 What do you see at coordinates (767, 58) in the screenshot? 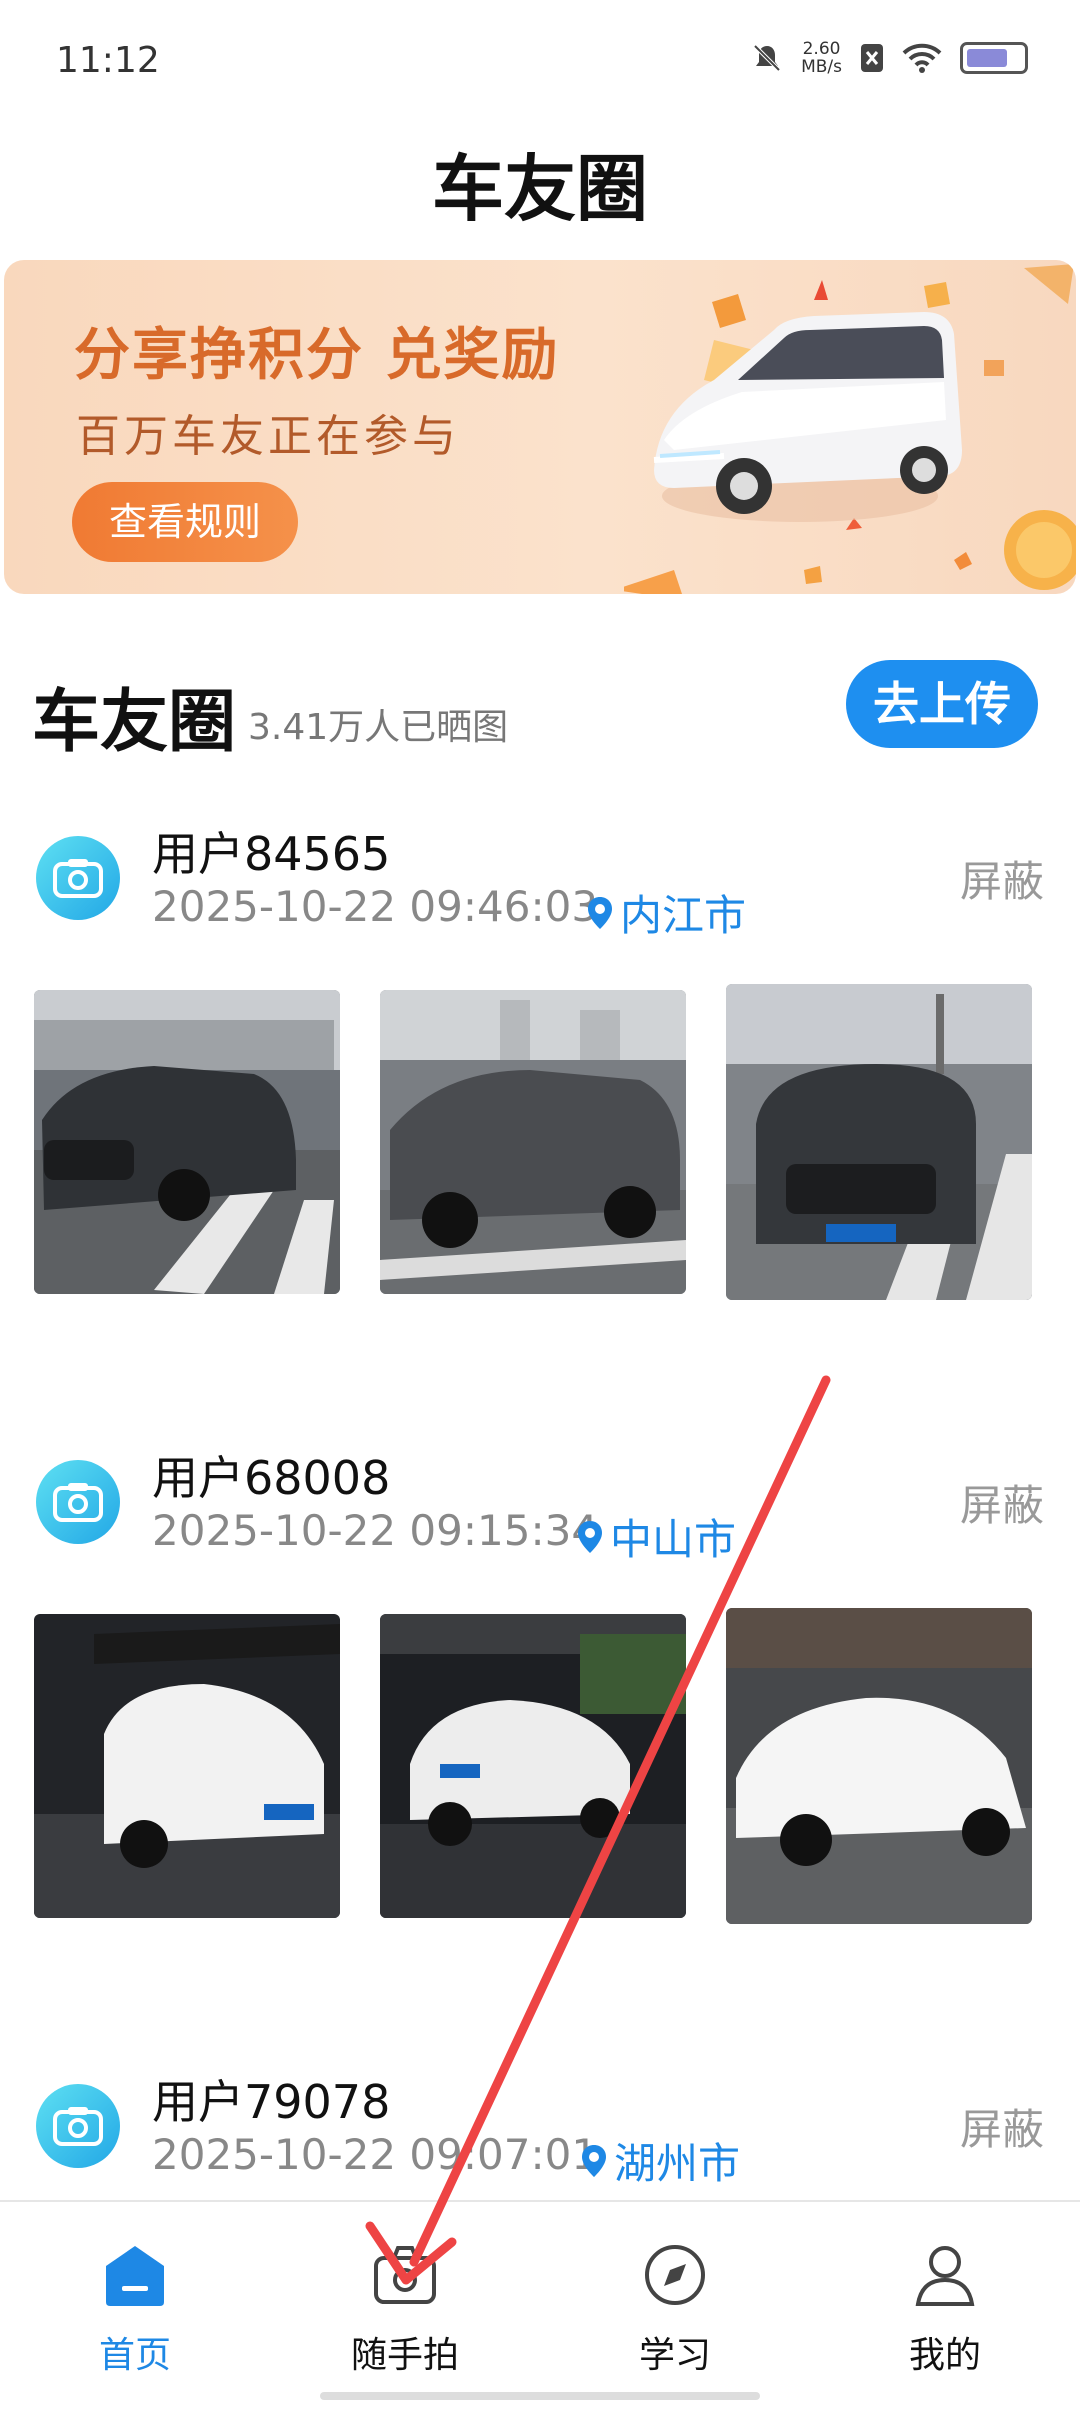
I see `mute-bell-icon` at bounding box center [767, 58].